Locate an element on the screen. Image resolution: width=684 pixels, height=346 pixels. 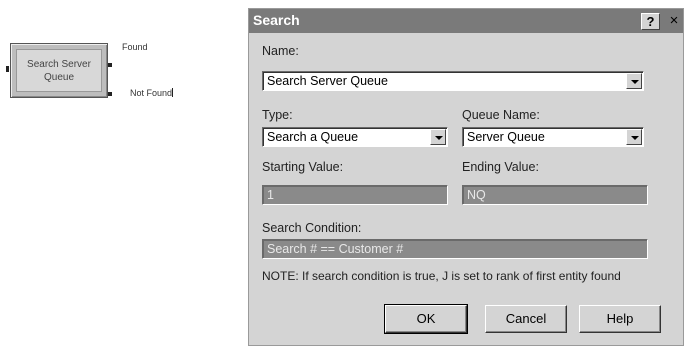
name-combobox: Search Server Queue is located at coordinates (453, 81).